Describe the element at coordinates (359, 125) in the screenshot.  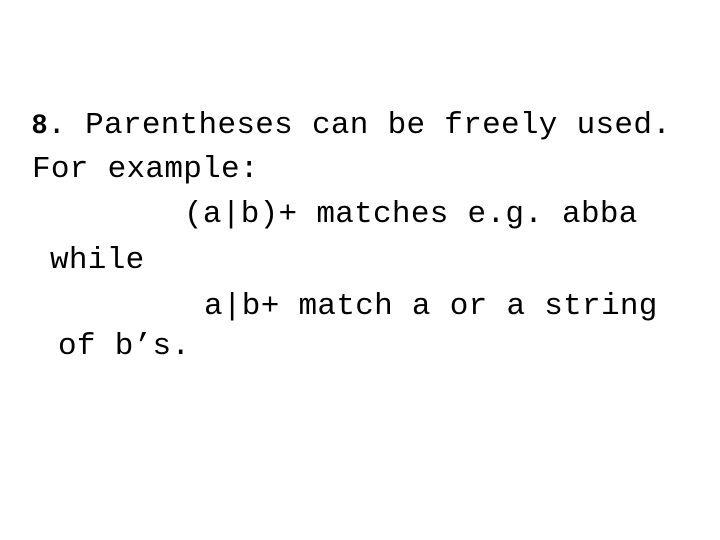
I see `rule-heading-text: . Parentheses can be freely used.` at that location.